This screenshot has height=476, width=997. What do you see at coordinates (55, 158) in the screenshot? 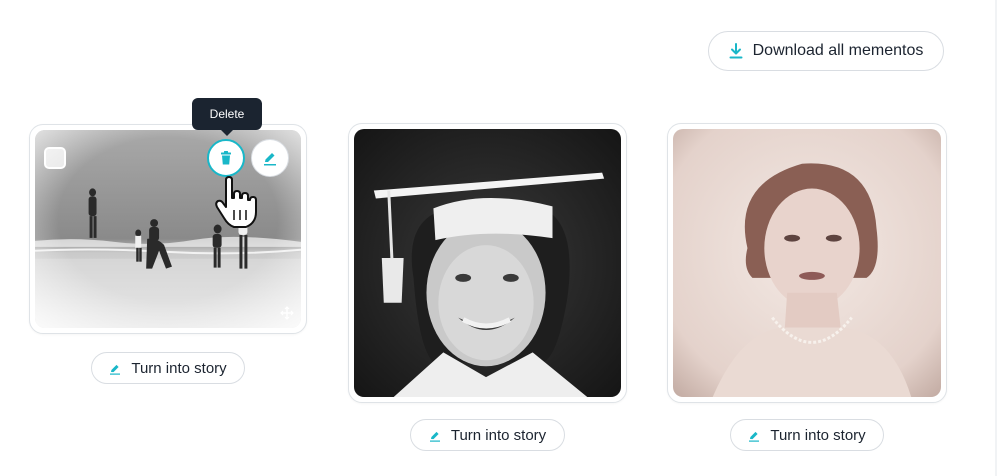
I see `select-checkbox` at bounding box center [55, 158].